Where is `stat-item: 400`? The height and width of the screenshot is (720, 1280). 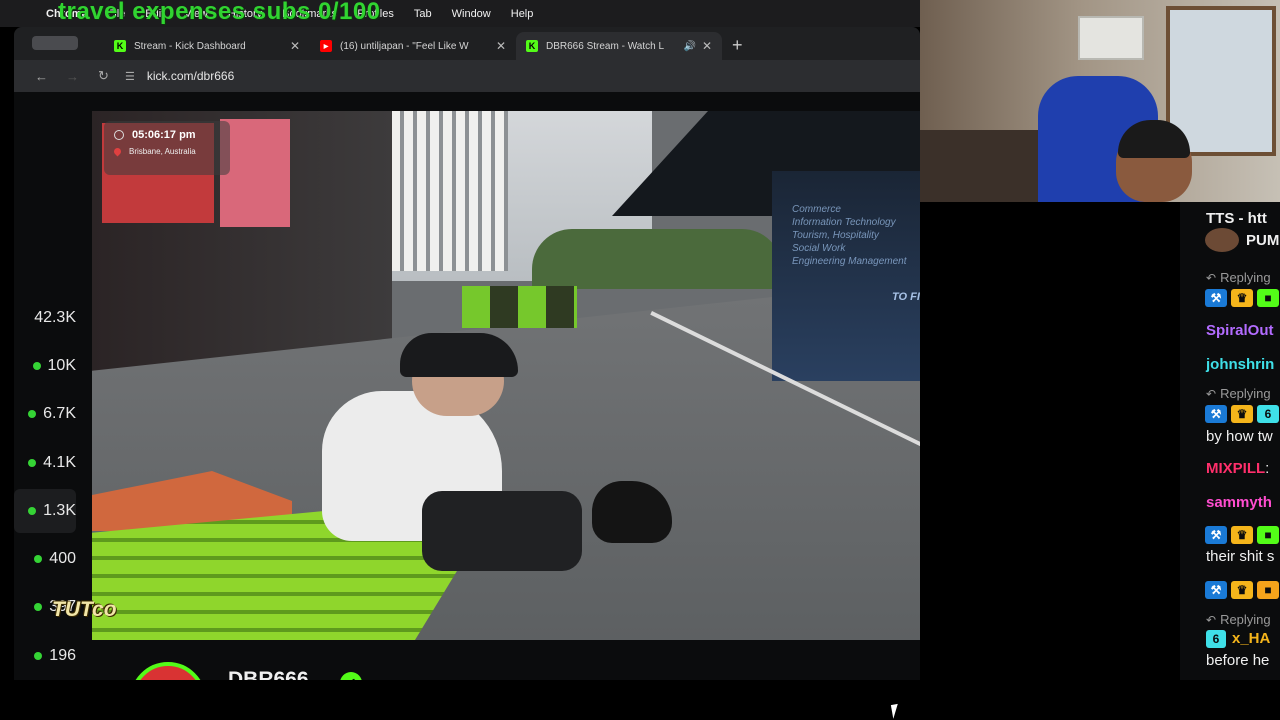 stat-item: 400 is located at coordinates (45, 559).